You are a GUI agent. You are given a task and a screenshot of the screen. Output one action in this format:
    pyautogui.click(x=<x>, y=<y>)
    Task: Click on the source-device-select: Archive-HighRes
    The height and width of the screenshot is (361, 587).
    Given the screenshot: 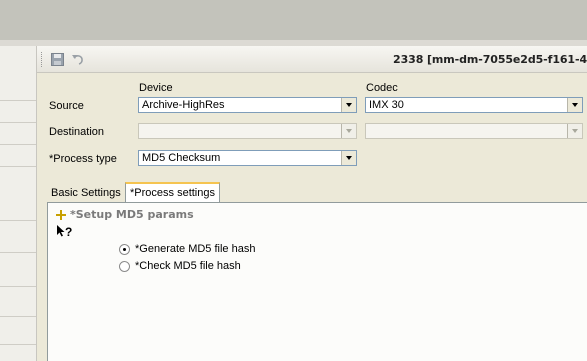 What is the action you would take?
    pyautogui.click(x=247, y=105)
    